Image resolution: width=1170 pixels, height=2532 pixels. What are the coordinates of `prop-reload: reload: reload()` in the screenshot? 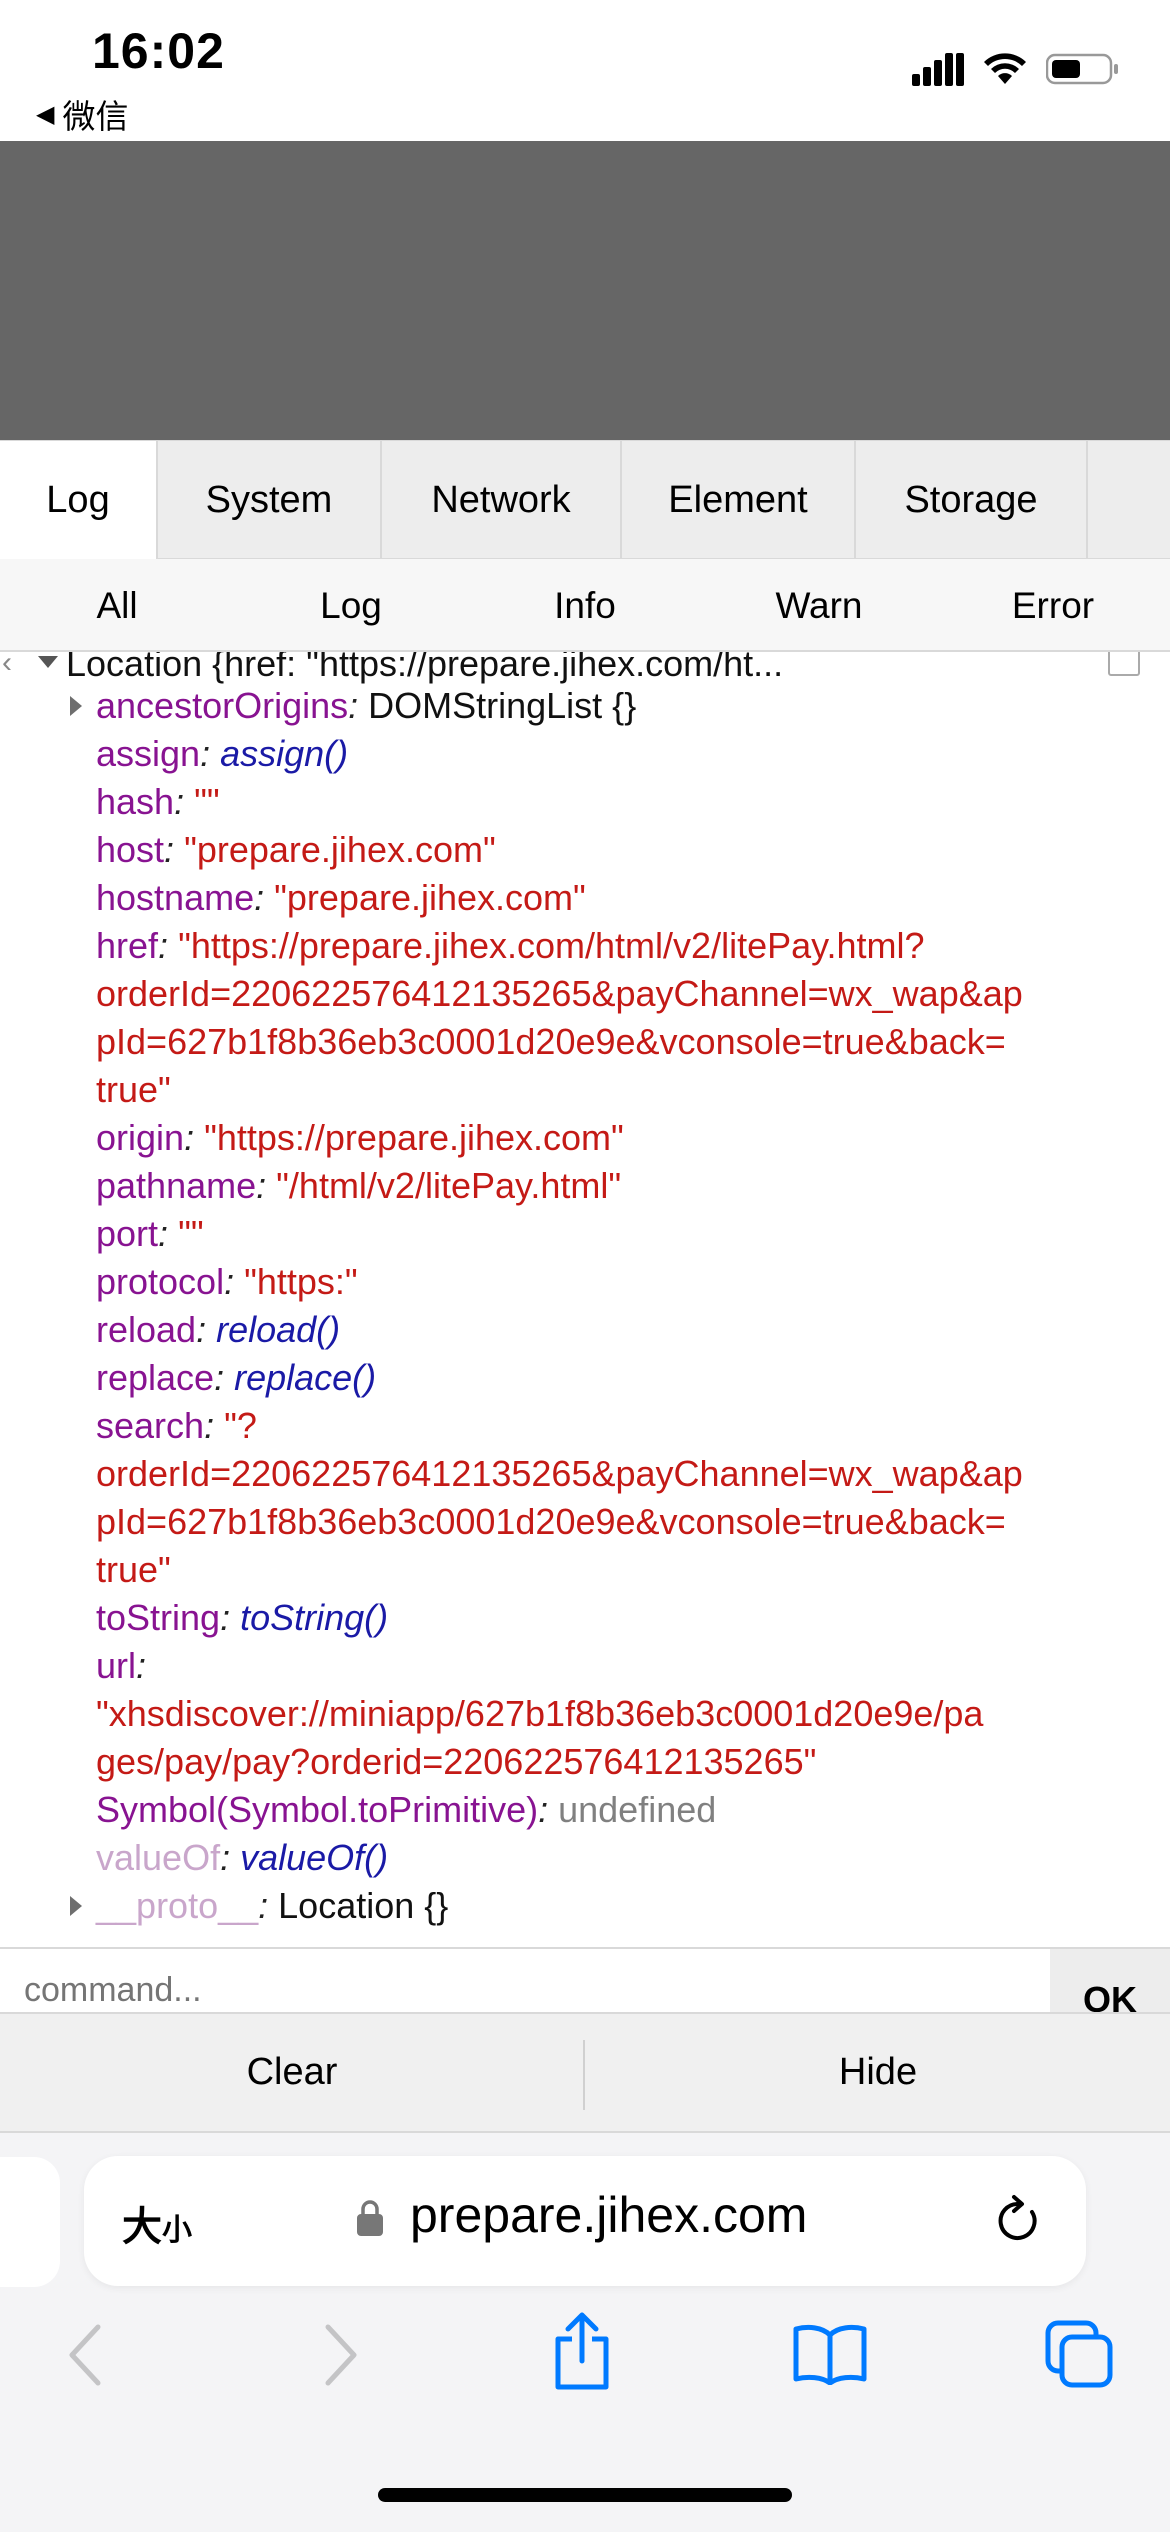 It's located at (218, 1329).